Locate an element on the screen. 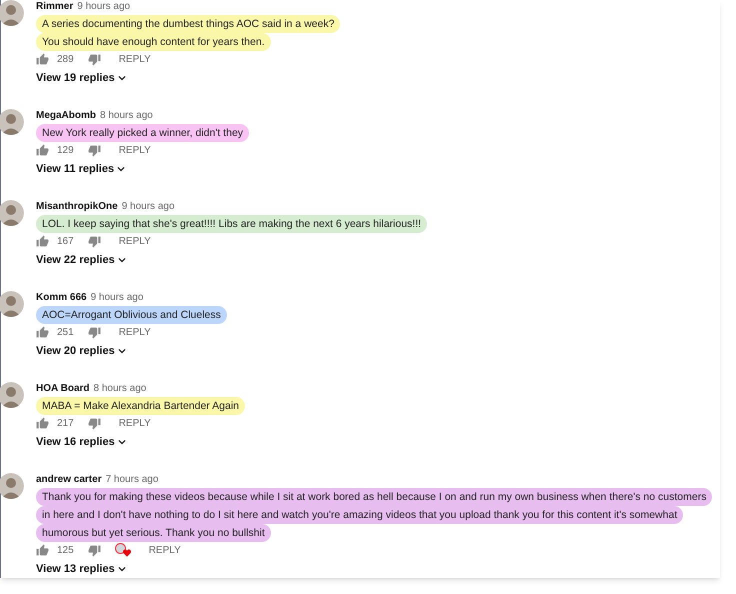  creator-heart-icon is located at coordinates (122, 550).